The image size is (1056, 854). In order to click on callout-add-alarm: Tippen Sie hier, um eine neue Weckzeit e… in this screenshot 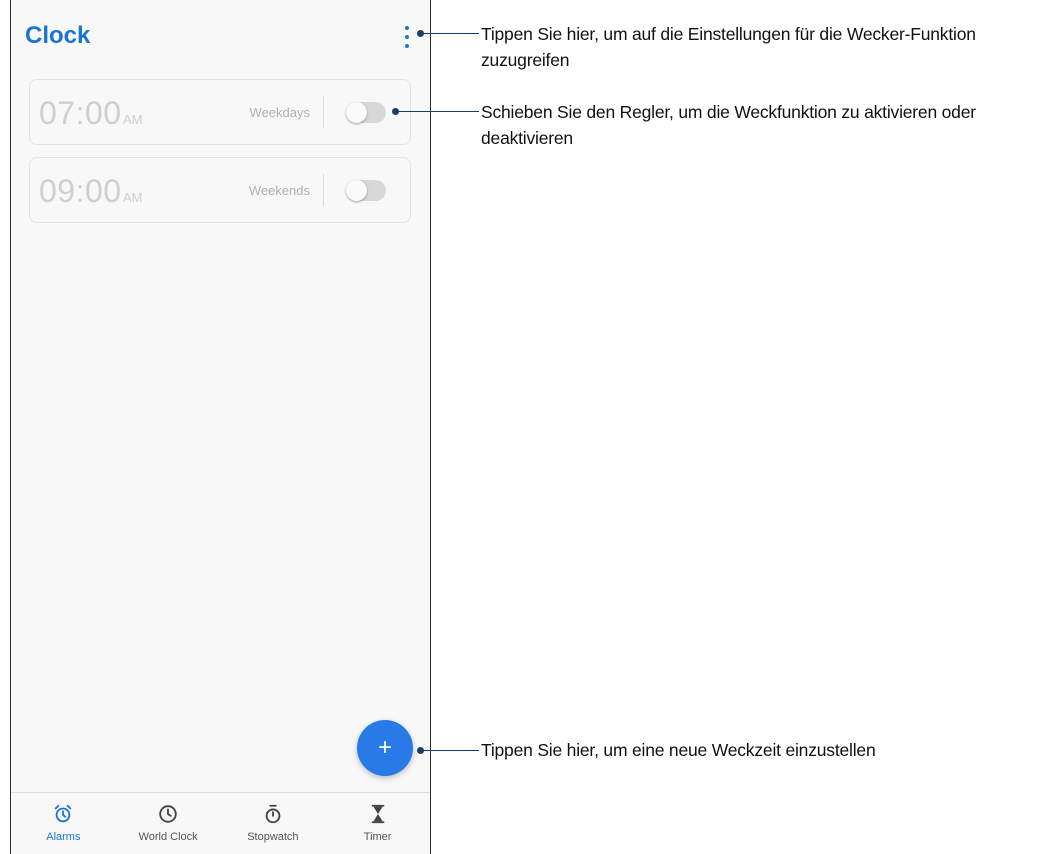, I will do `click(678, 750)`.